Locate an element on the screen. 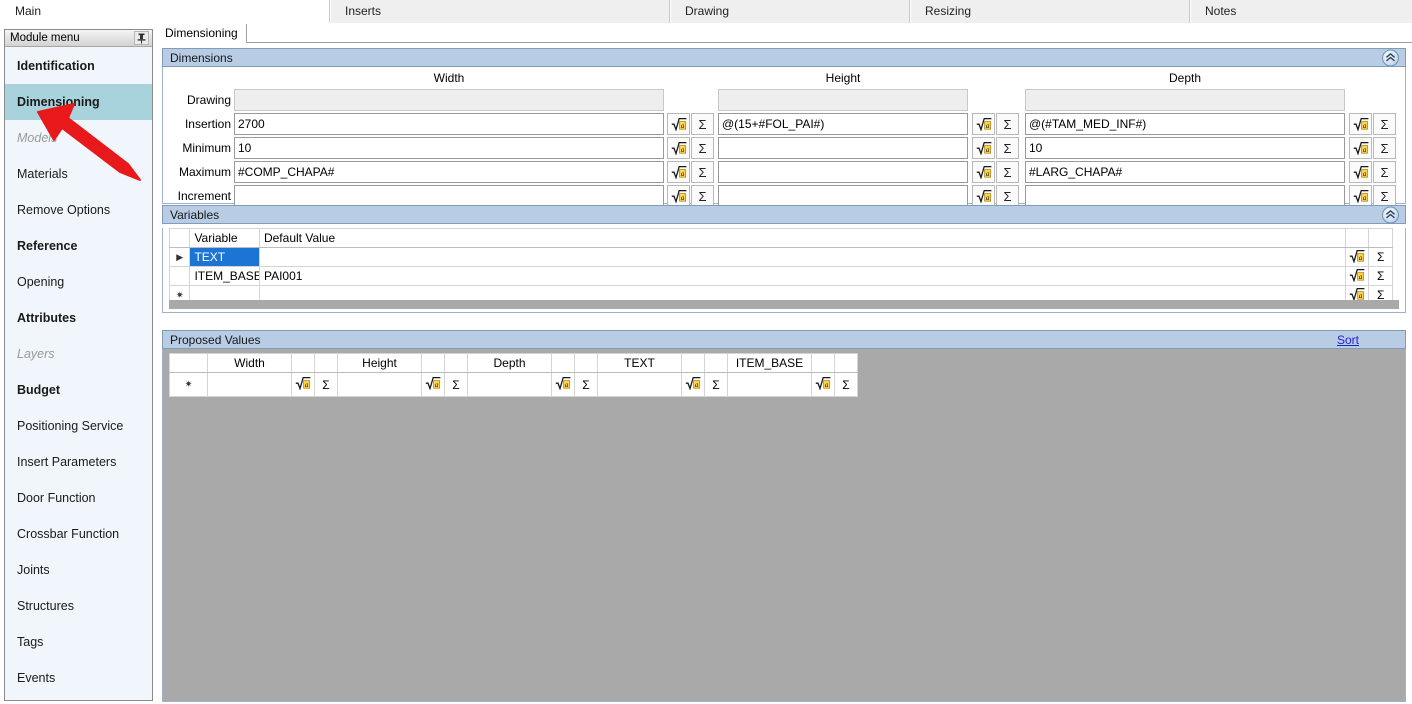  pv-formula-button-depth: a is located at coordinates (563, 384).